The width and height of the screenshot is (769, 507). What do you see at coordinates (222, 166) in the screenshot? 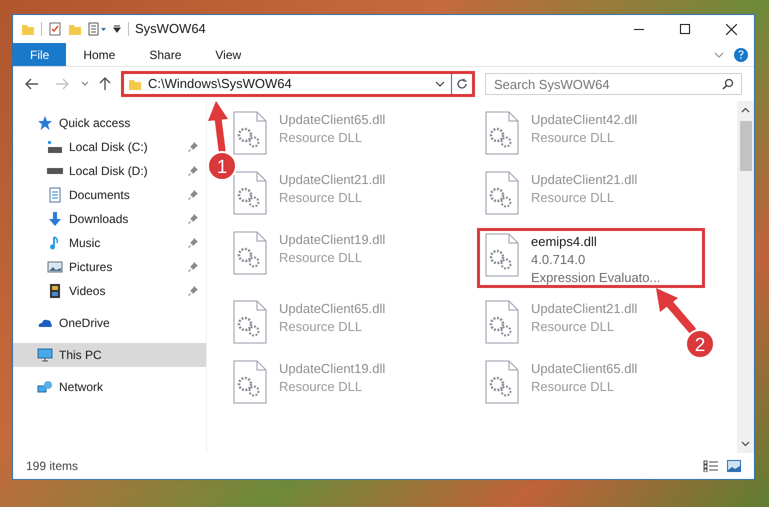
I see `step-number-badge: 1` at bounding box center [222, 166].